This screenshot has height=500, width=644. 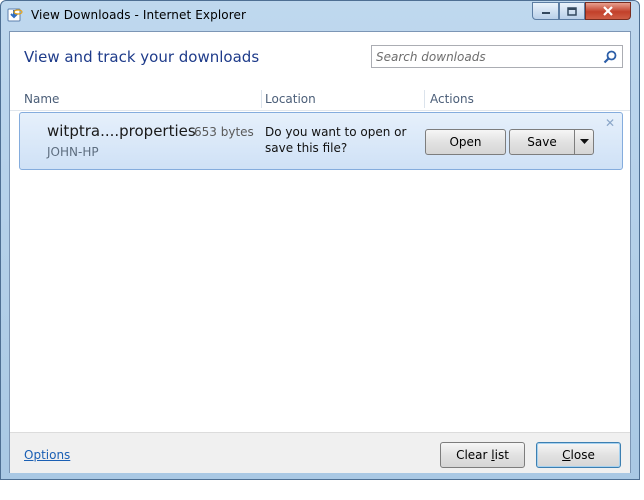 What do you see at coordinates (336, 140) in the screenshot?
I see `download-prompt: Do you want to open or save this file?` at bounding box center [336, 140].